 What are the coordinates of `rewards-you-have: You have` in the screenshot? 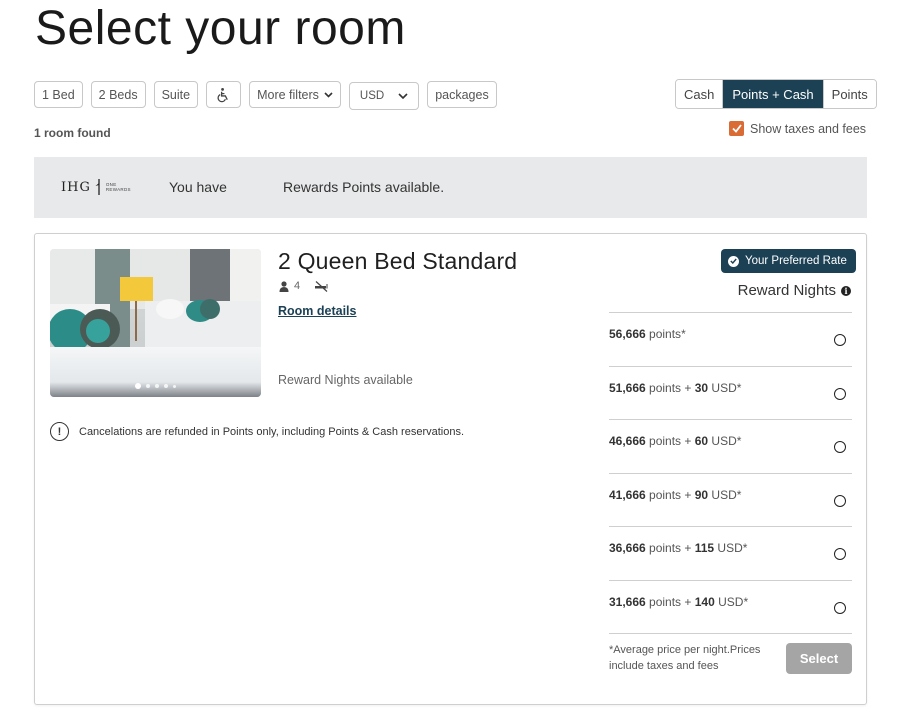 It's located at (198, 187).